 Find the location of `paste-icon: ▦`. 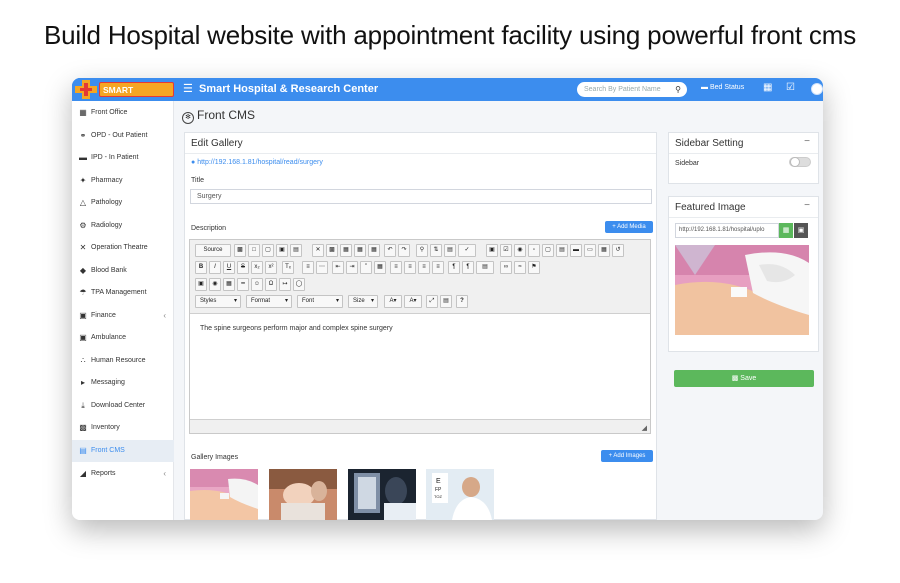

paste-icon: ▦ is located at coordinates (346, 250).